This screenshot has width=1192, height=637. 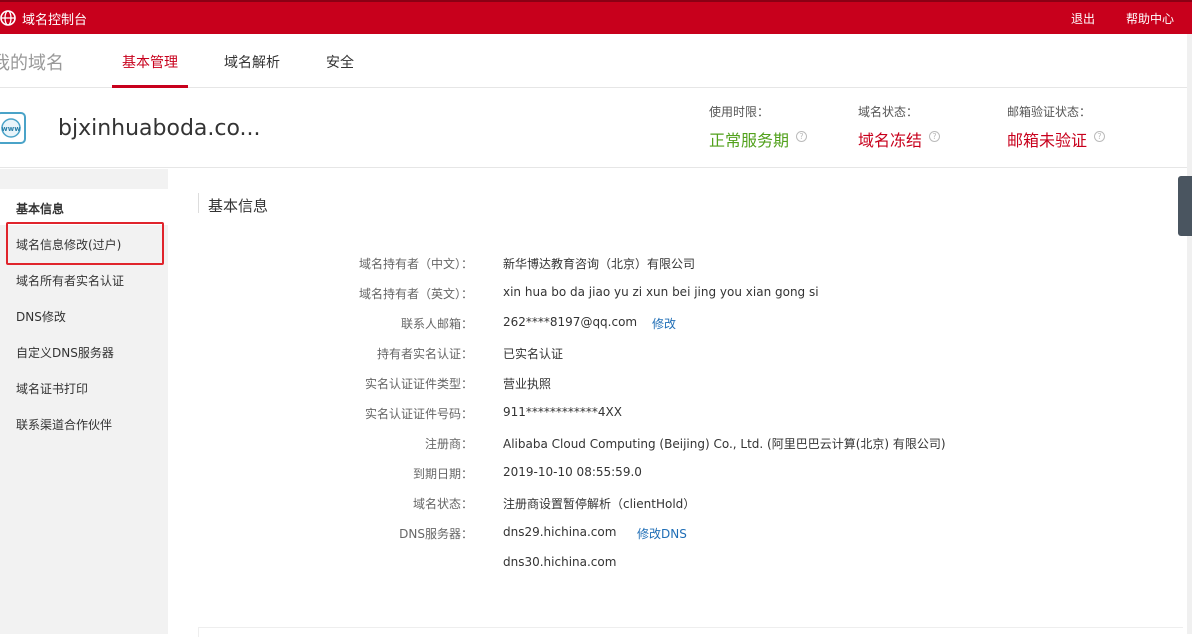 I want to click on info-key: 联系人邮箱：, so click(x=436, y=324).